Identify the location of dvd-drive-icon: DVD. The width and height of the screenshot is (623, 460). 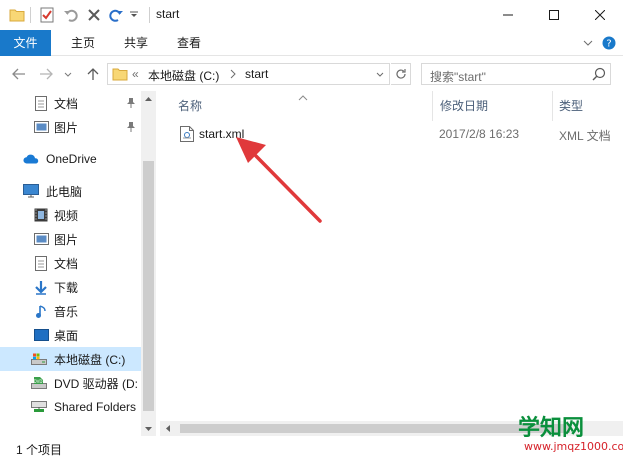
(39, 383).